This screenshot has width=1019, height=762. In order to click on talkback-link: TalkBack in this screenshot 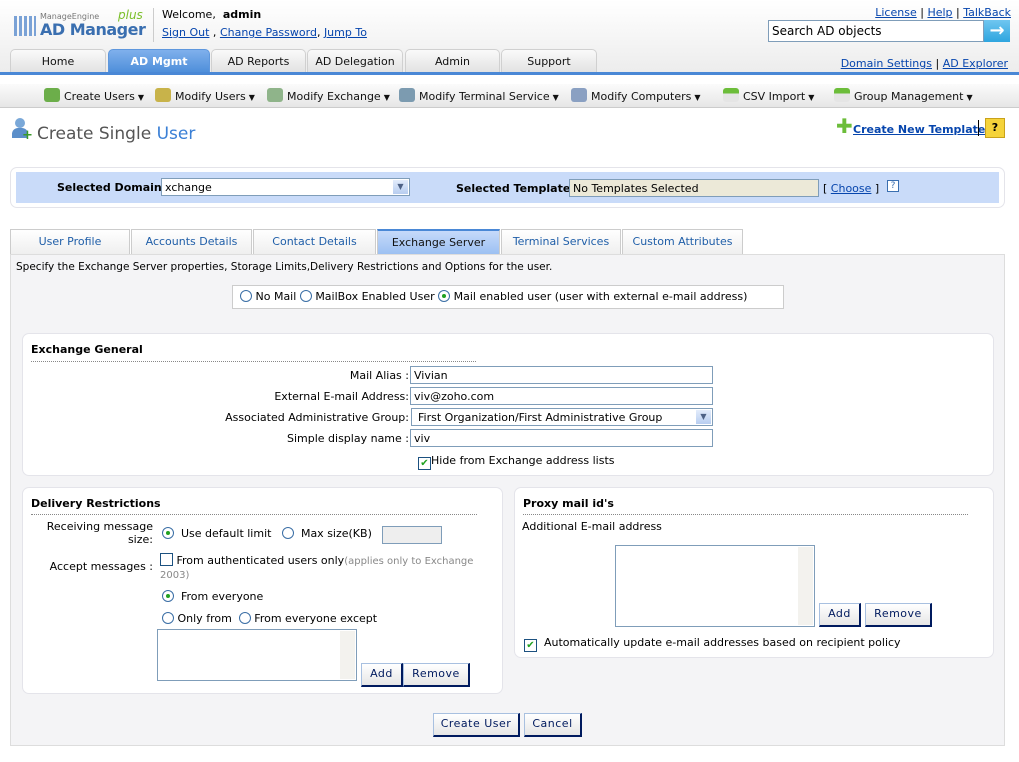, I will do `click(987, 12)`.